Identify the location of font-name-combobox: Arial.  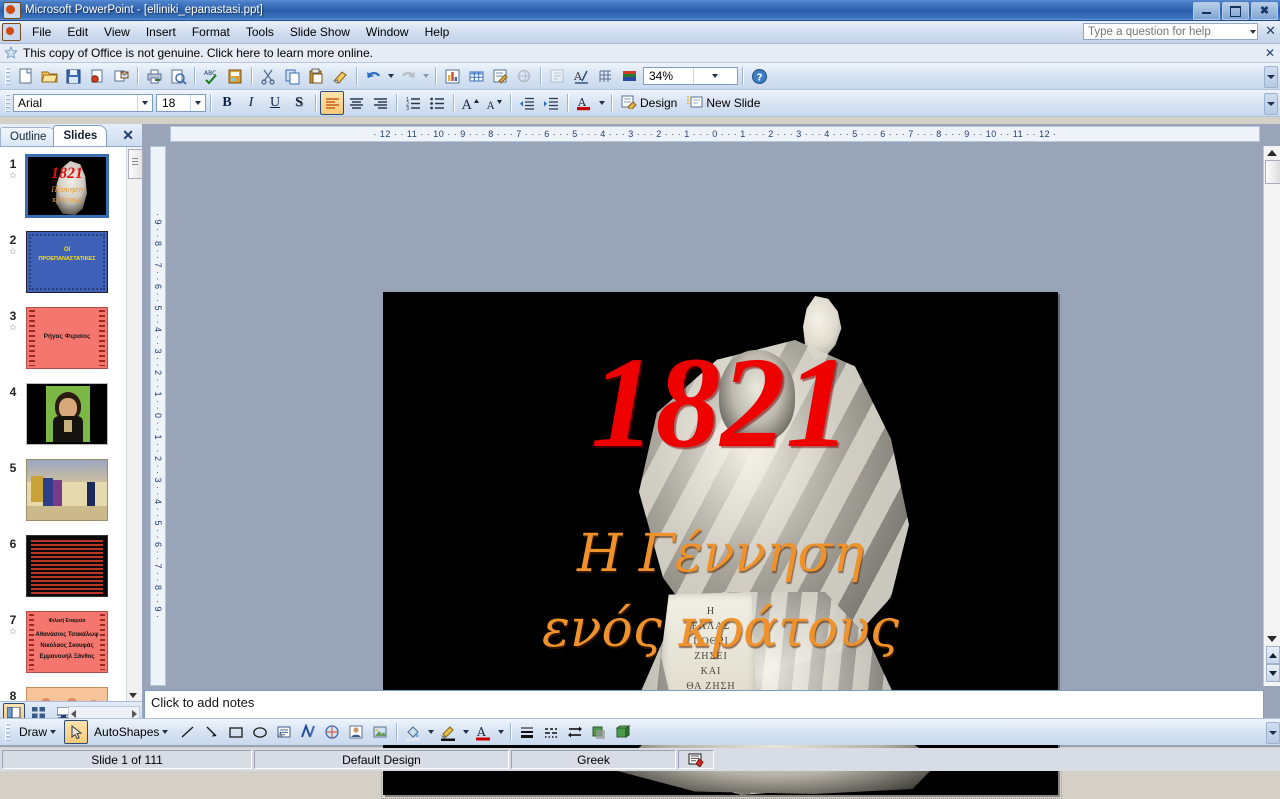
(83, 103).